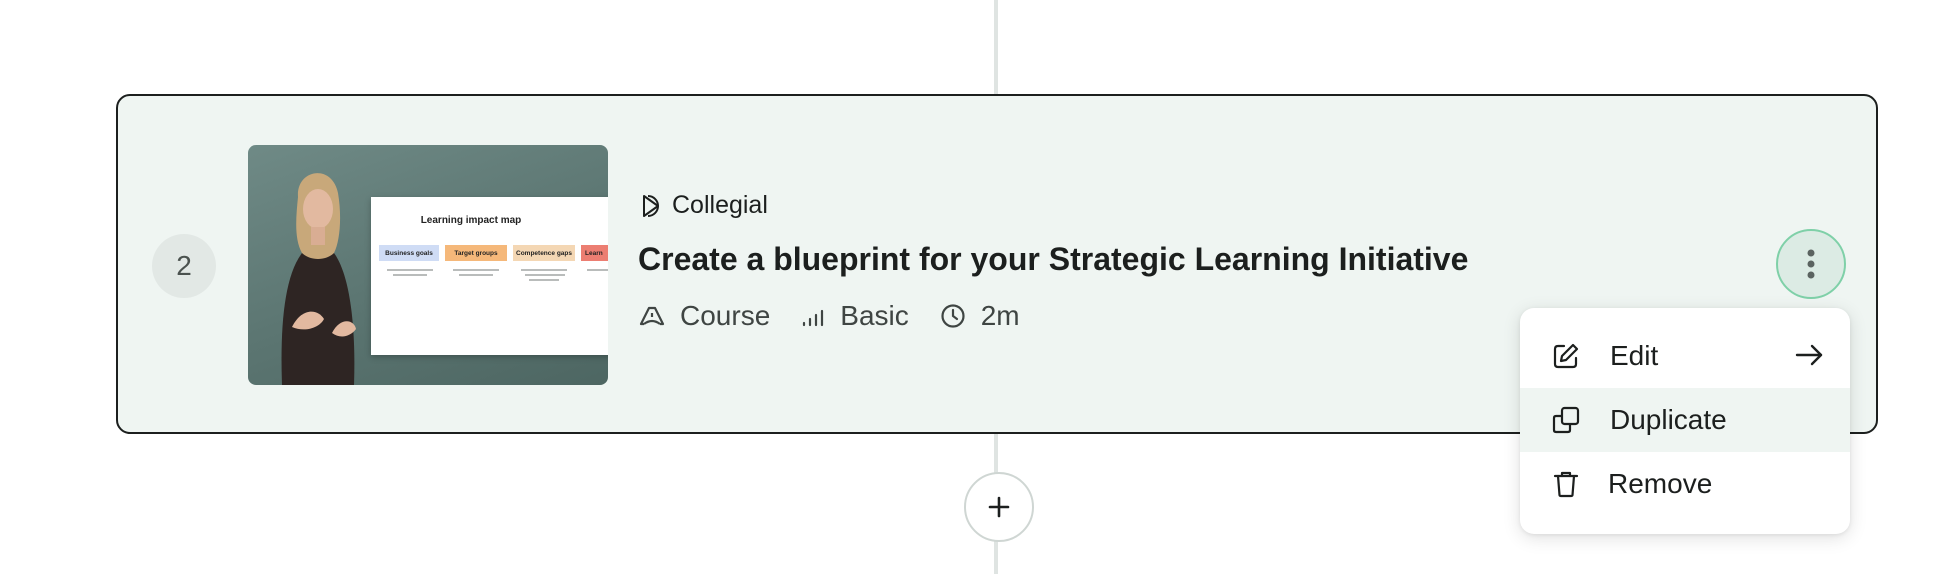 This screenshot has height=574, width=1942. Describe the element at coordinates (1668, 419) in the screenshot. I see `menu-item-duplicate-label: Duplicate` at that location.